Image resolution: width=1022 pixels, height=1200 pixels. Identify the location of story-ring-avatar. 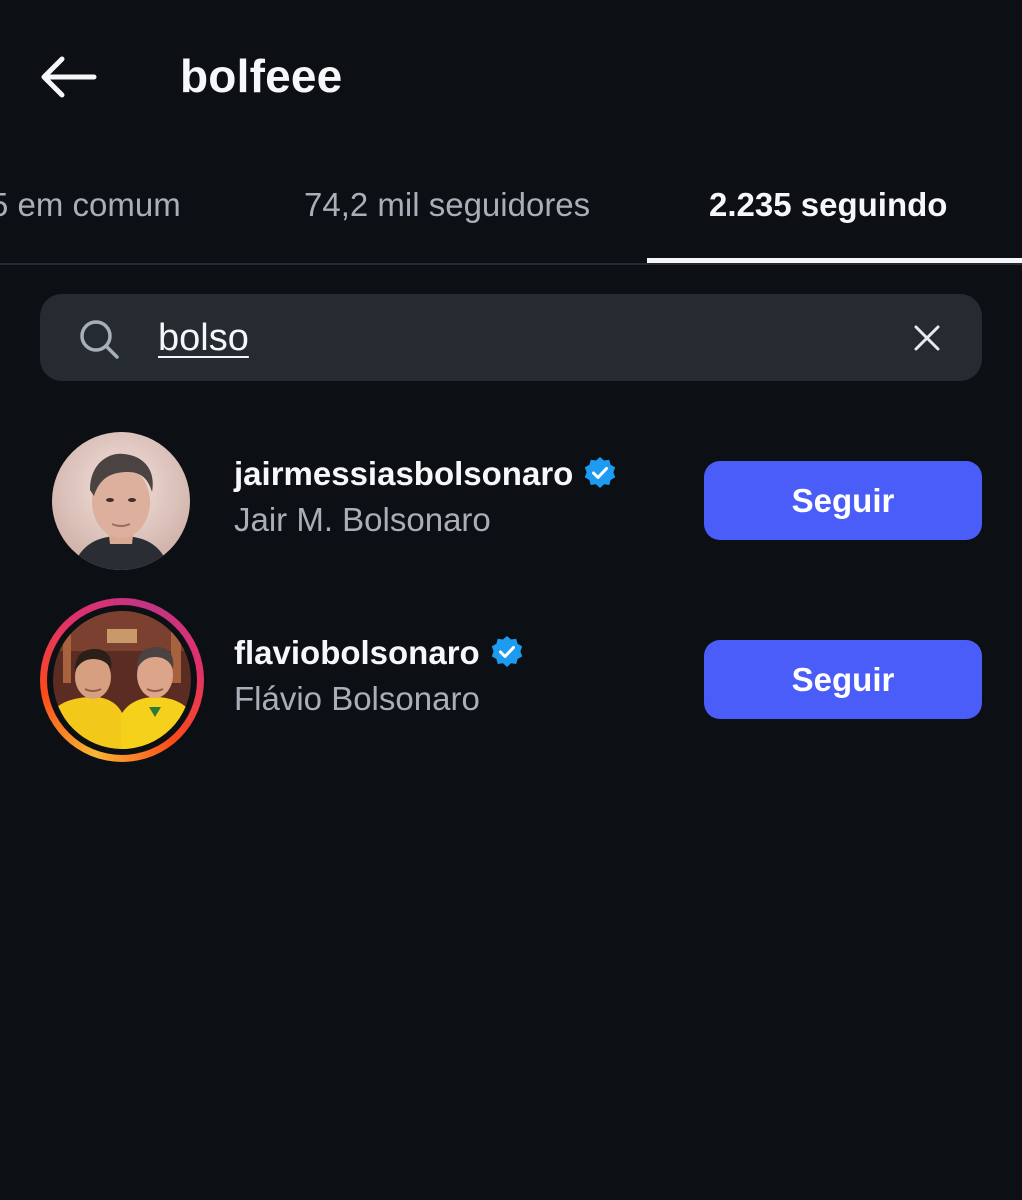
(122, 680).